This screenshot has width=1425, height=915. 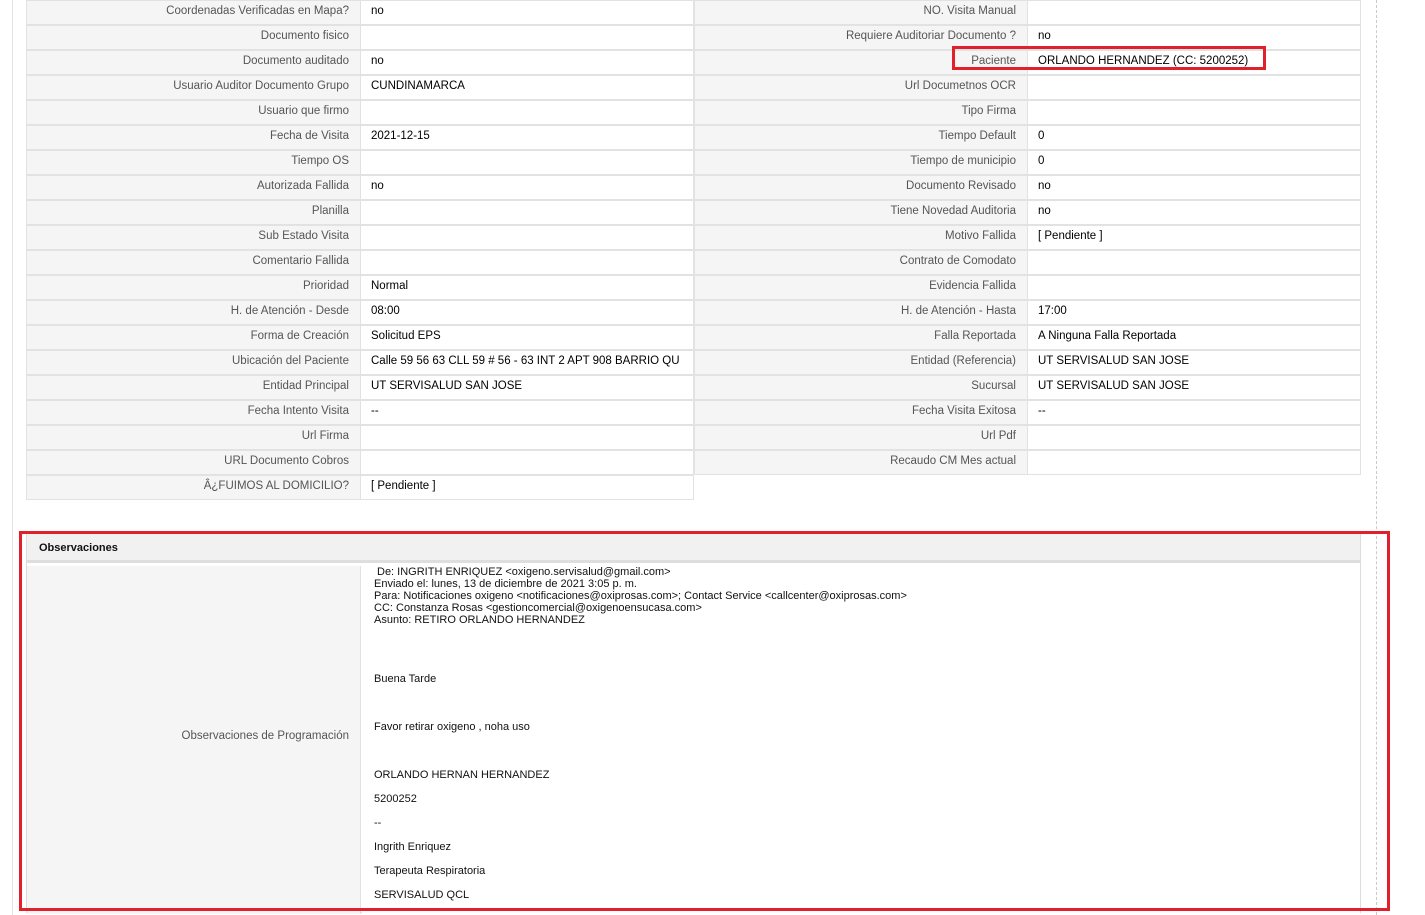 What do you see at coordinates (527, 387) in the screenshot?
I see `field-value-entidad-principal: UT SERVISALUD SAN JOSE` at bounding box center [527, 387].